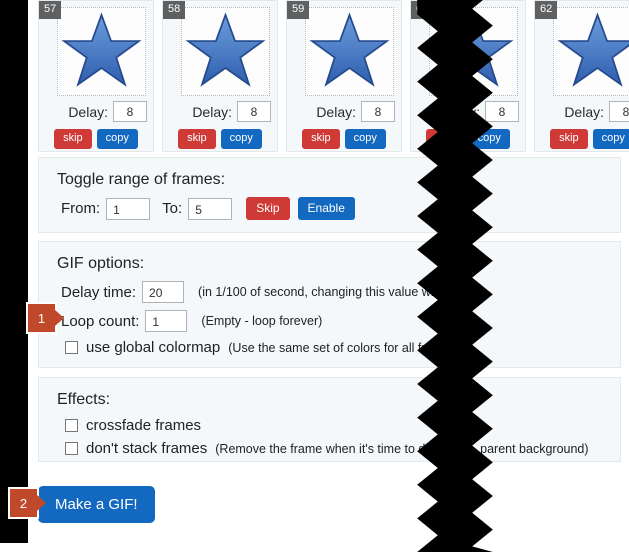 The width and height of the screenshot is (629, 552). What do you see at coordinates (71, 347) in the screenshot?
I see `global-colormap-checkbox` at bounding box center [71, 347].